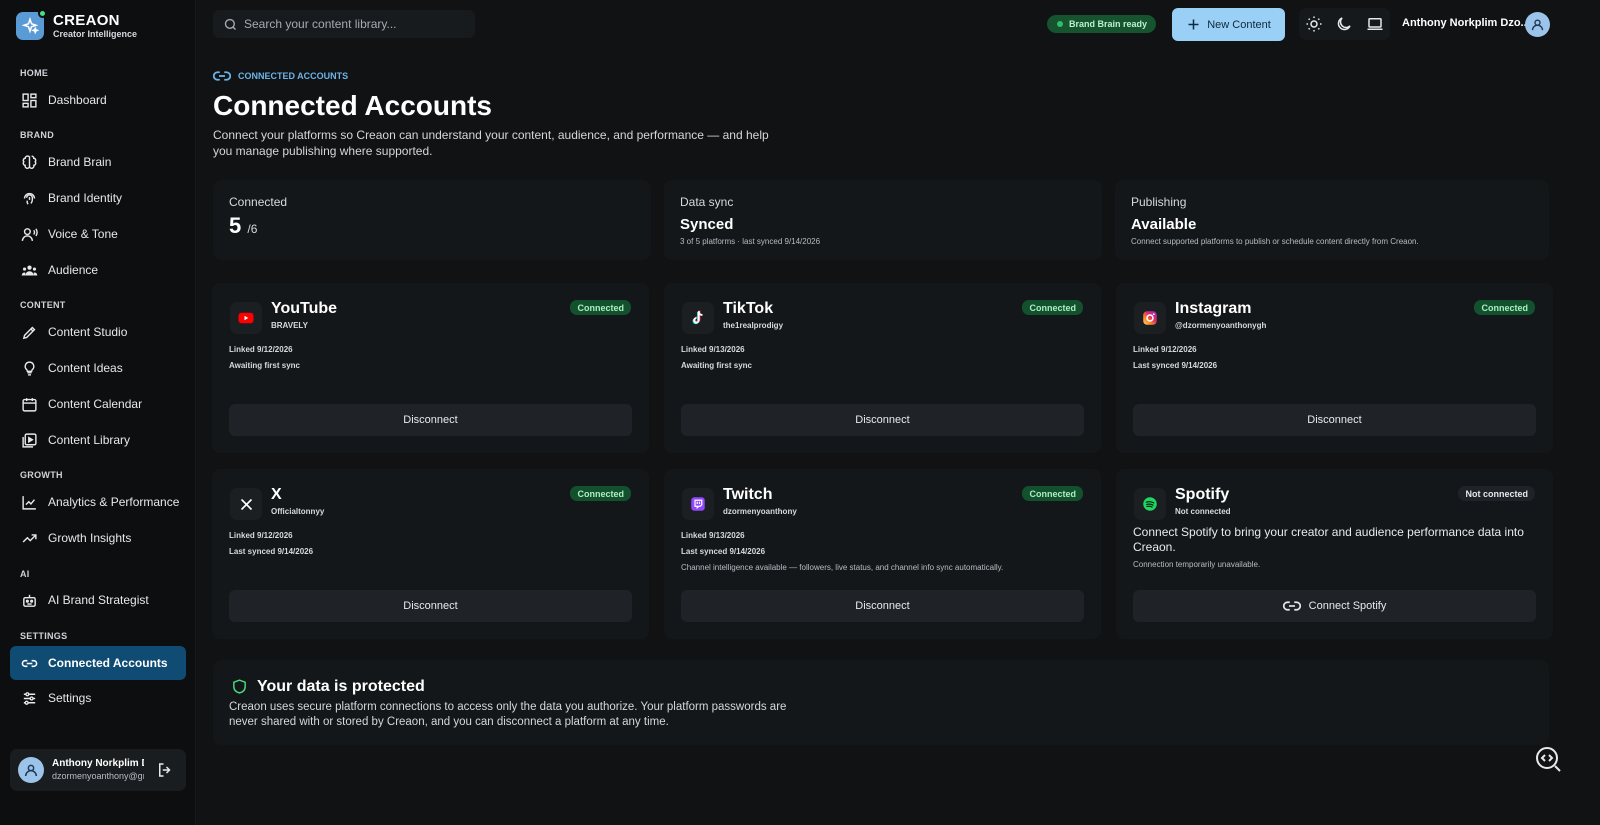 The image size is (1600, 825). Describe the element at coordinates (114, 502) in the screenshot. I see `sidebar-item-label: Analytics & Performance` at that location.